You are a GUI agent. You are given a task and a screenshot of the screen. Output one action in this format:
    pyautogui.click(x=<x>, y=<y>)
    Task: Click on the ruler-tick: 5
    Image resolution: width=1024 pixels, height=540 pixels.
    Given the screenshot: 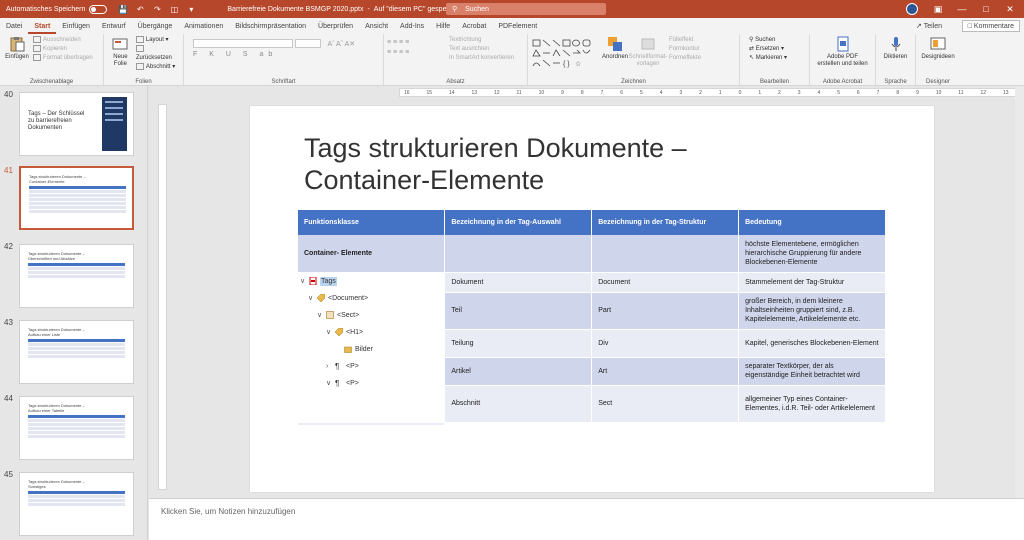 What is the action you would take?
    pyautogui.click(x=641, y=93)
    